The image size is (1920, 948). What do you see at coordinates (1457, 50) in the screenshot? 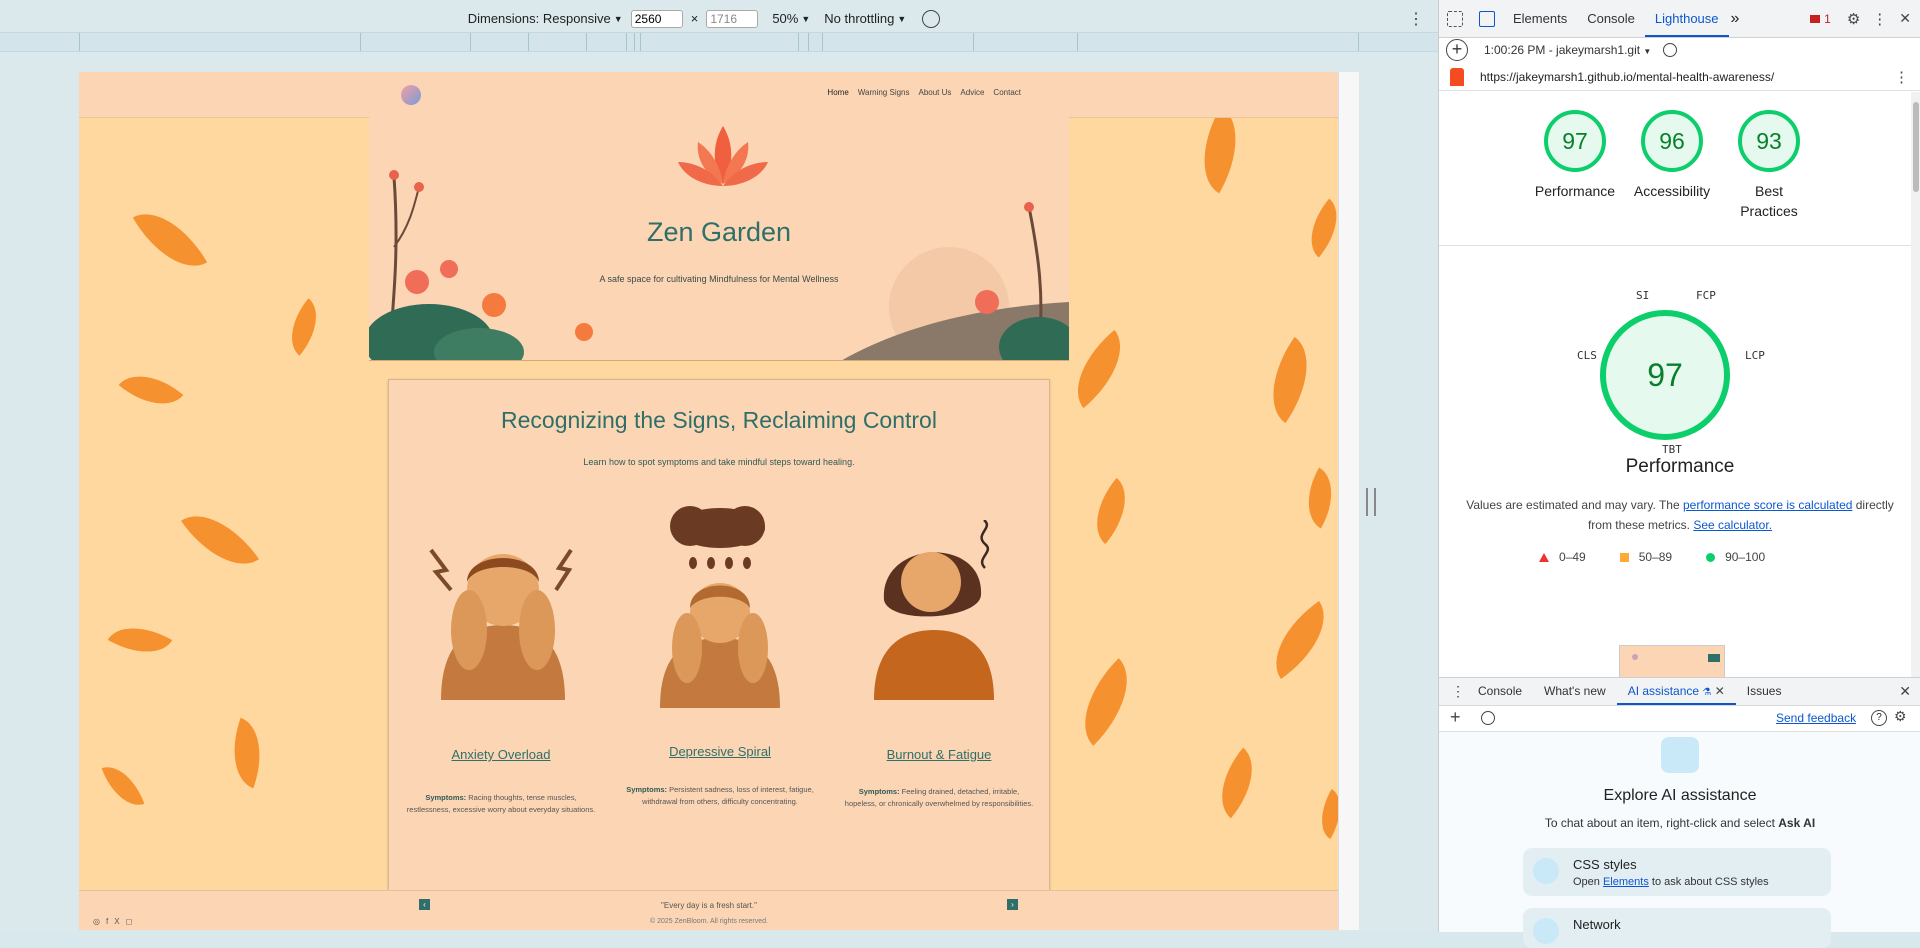
I see `new-report-icon: +` at bounding box center [1457, 50].